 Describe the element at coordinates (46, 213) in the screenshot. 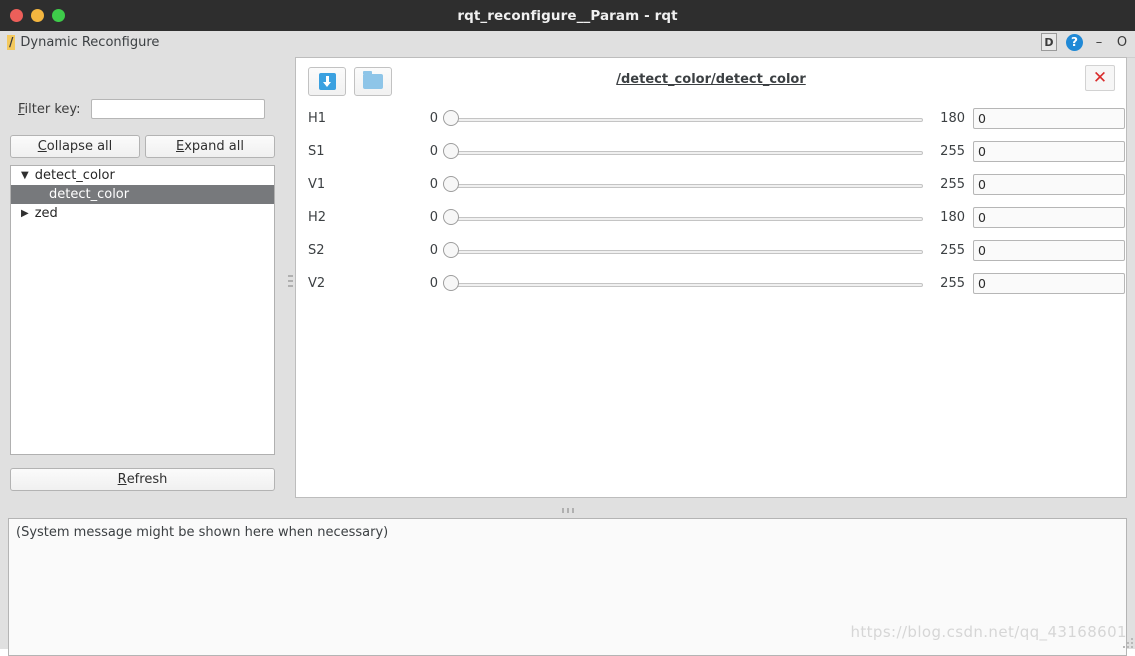

I see `tree-item-label: zed` at that location.